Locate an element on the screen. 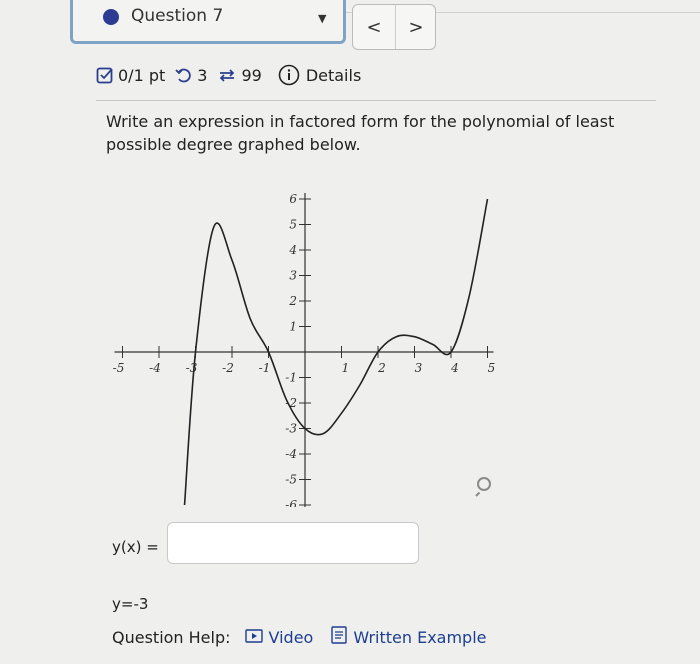 This screenshot has height=664, width=700. x-tick-label: 2 is located at coordinates (381, 368).